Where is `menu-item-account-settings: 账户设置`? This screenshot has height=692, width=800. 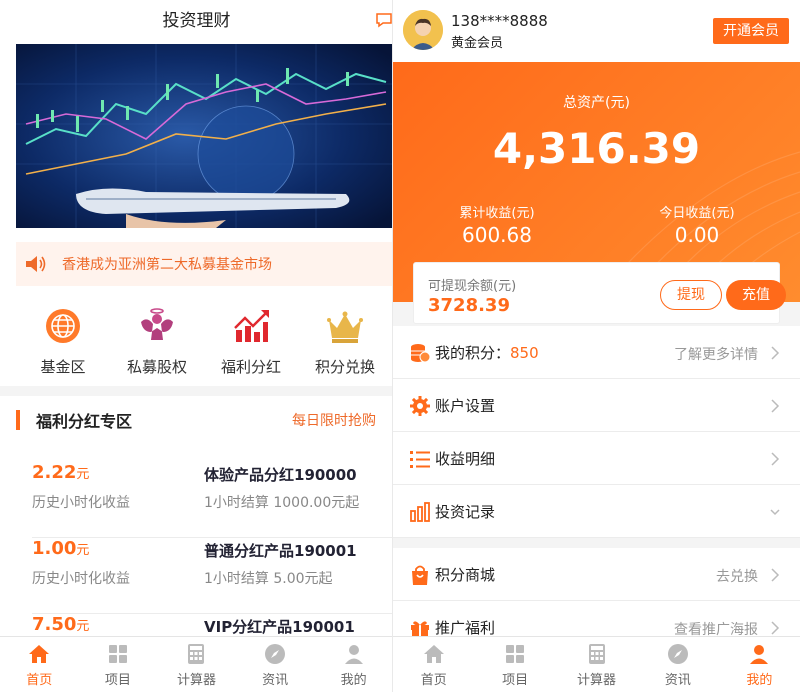
menu-item-account-settings: 账户设置 is located at coordinates (596, 405).